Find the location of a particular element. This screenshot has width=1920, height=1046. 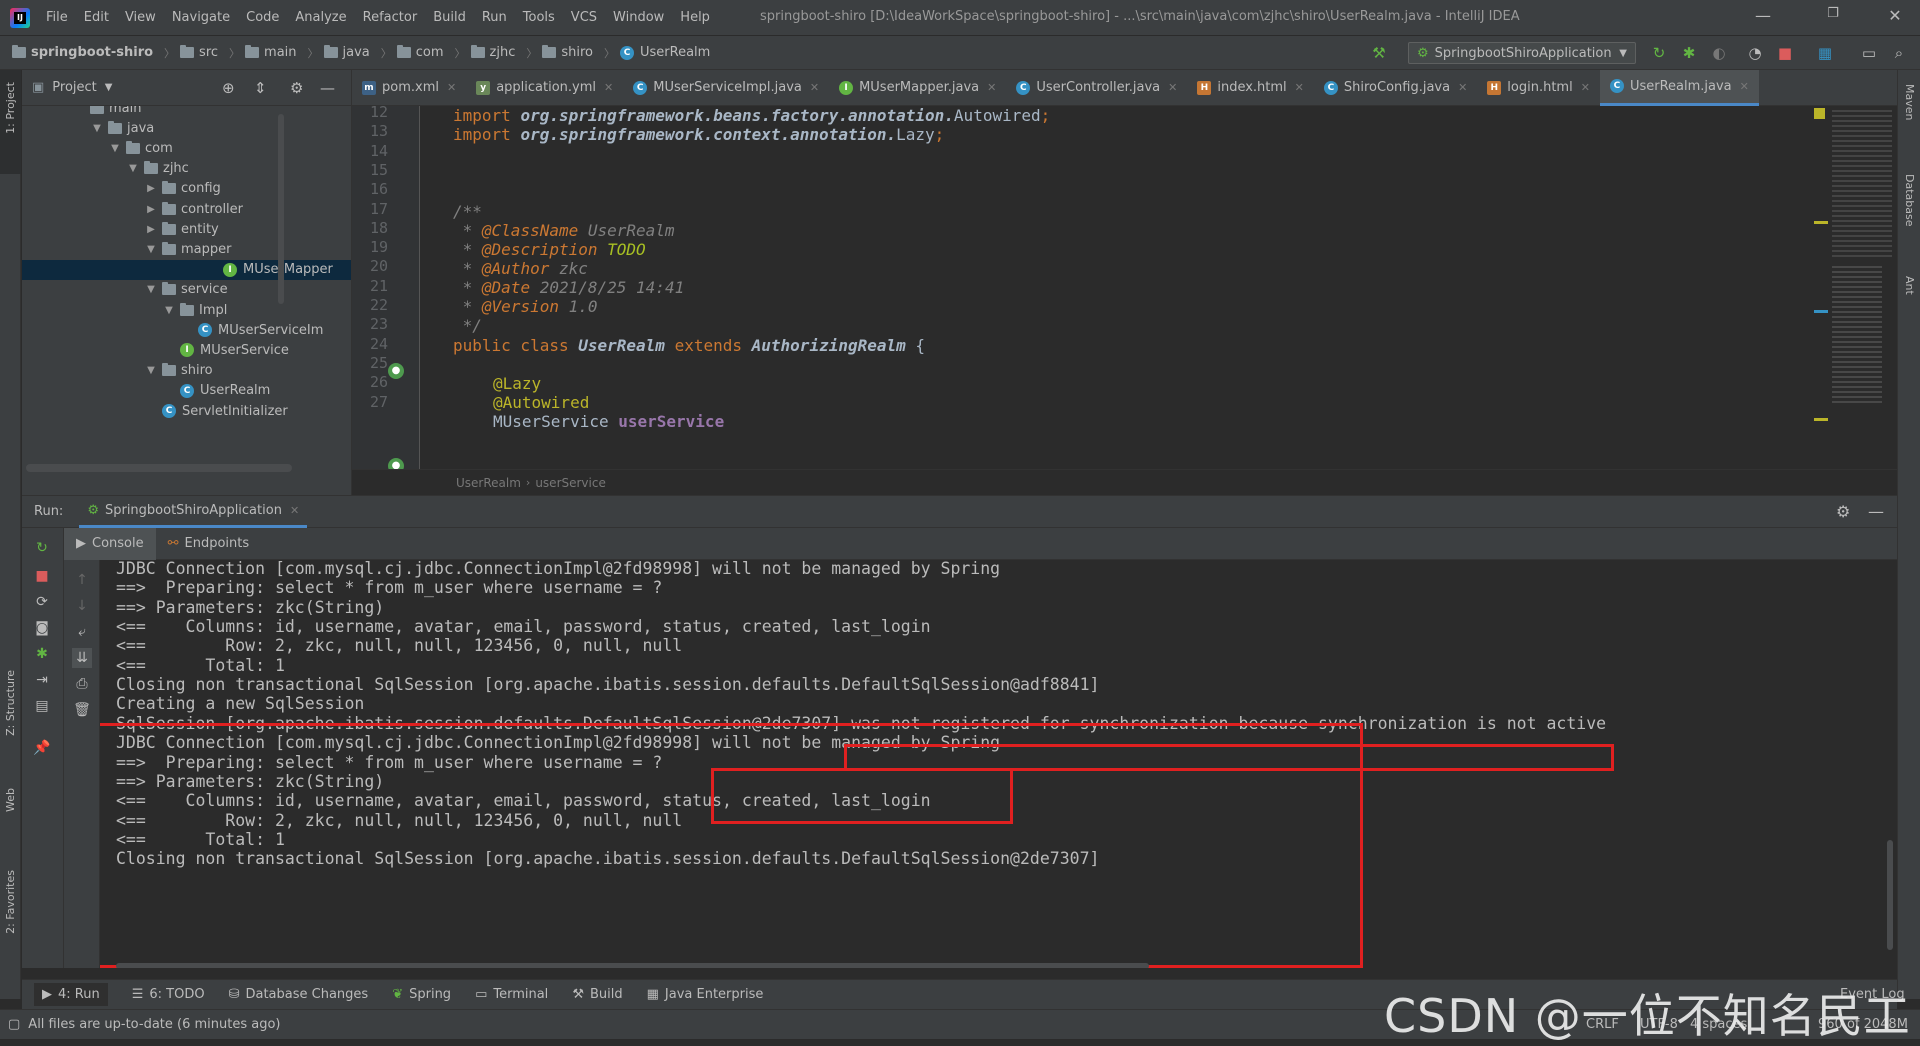

pin-icon: 📌 is located at coordinates (42, 748).